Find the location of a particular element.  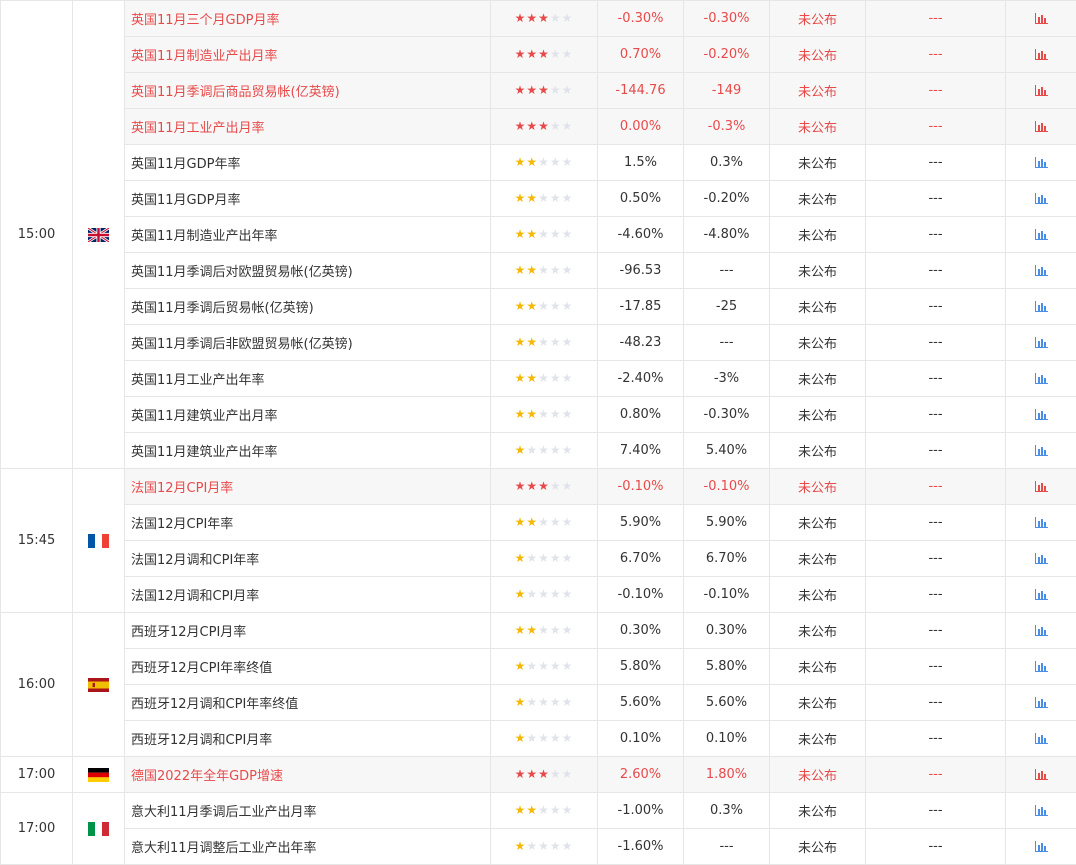

event-name: 英国11月季调后商品贸易帐(亿英镑) is located at coordinates (308, 91).